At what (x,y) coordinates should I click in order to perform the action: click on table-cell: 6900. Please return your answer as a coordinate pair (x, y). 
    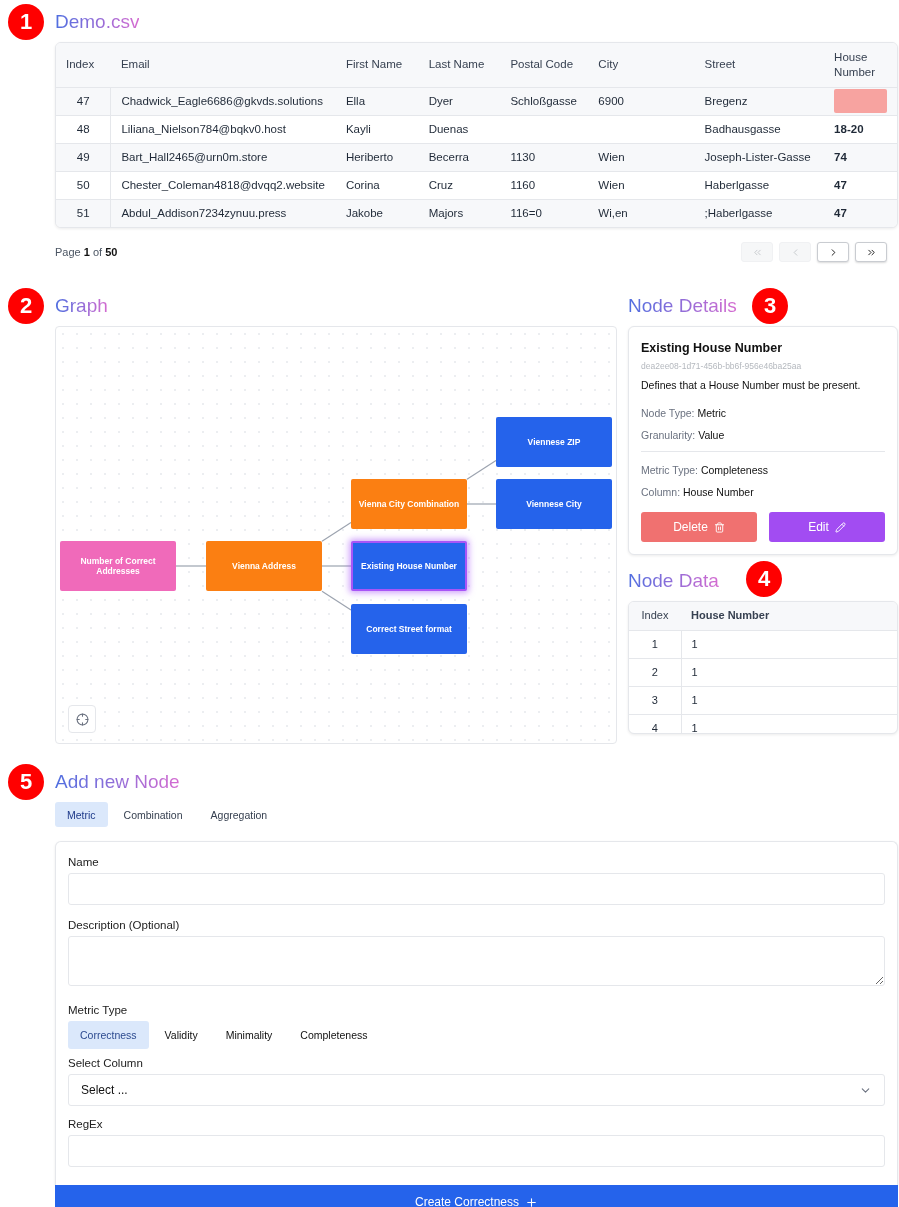
    Looking at the image, I should click on (641, 101).